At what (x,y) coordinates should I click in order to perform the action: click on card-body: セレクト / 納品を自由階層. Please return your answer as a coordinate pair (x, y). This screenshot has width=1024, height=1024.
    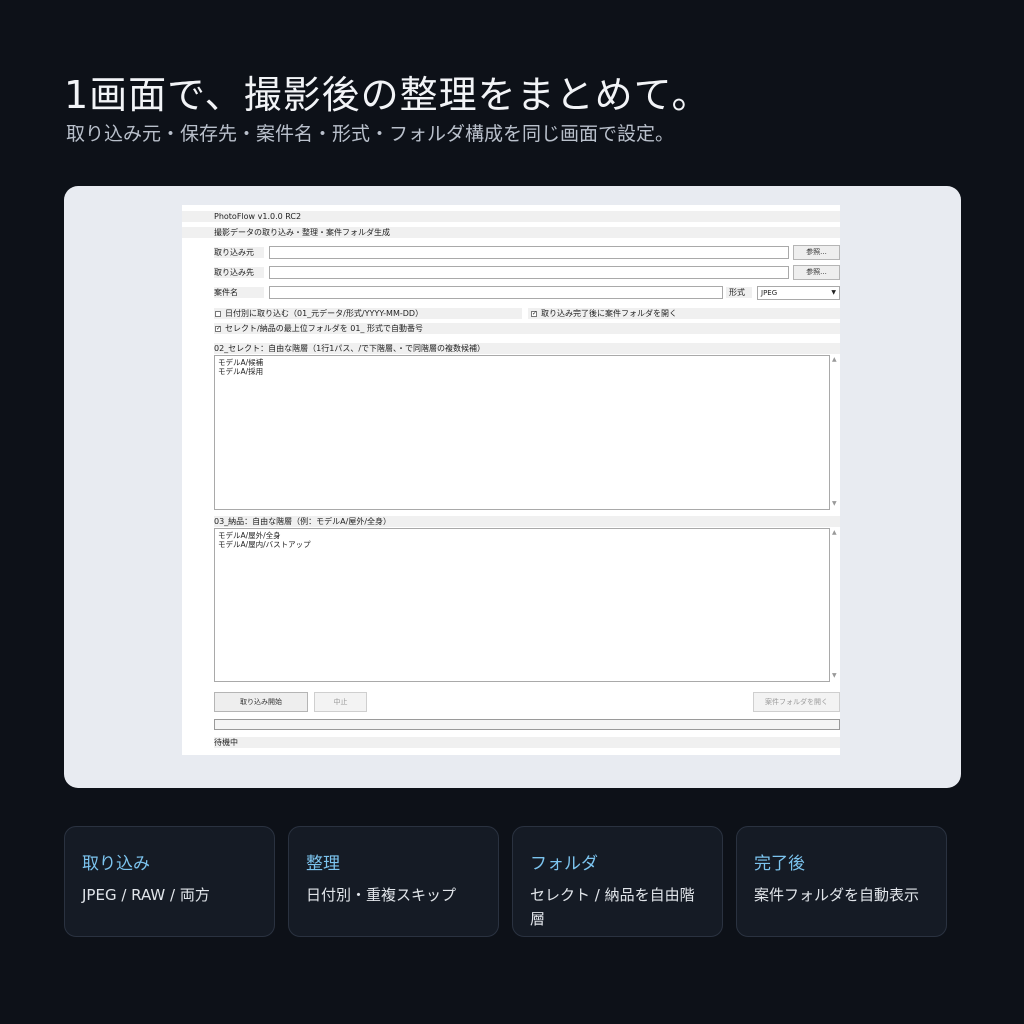
    Looking at the image, I should click on (612, 907).